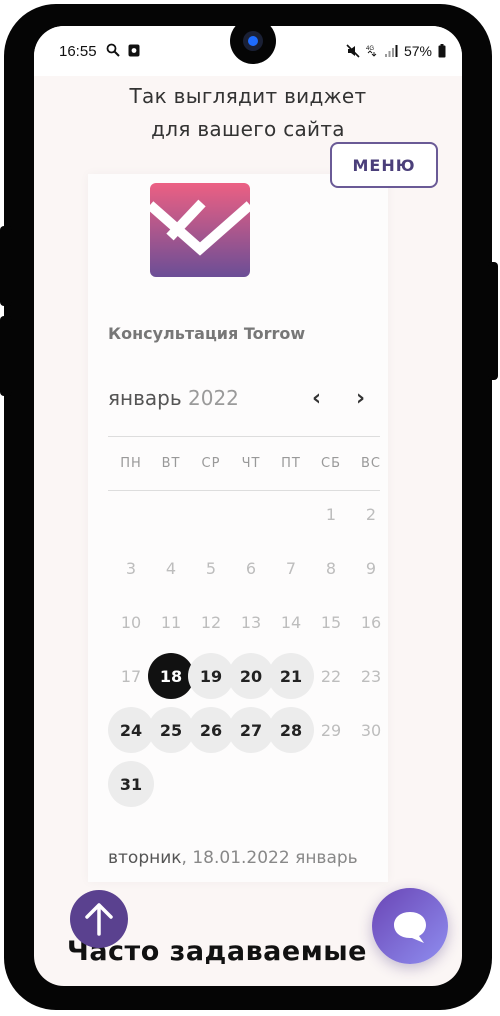 This screenshot has width=500, height=1016. Describe the element at coordinates (371, 514) in the screenshot. I see `calendar-day: 2` at that location.